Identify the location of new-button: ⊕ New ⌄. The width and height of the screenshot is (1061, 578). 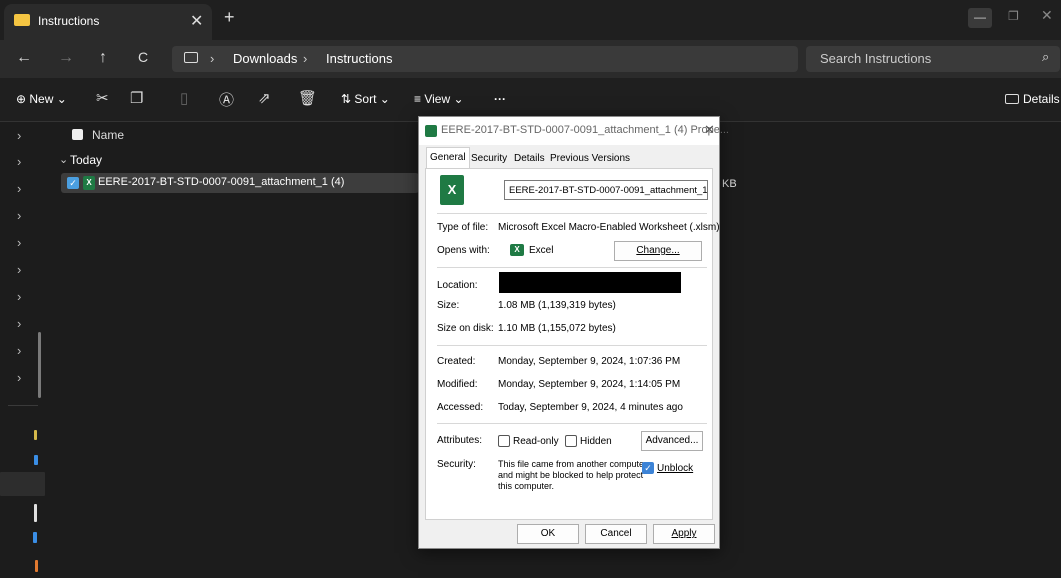
(41, 99).